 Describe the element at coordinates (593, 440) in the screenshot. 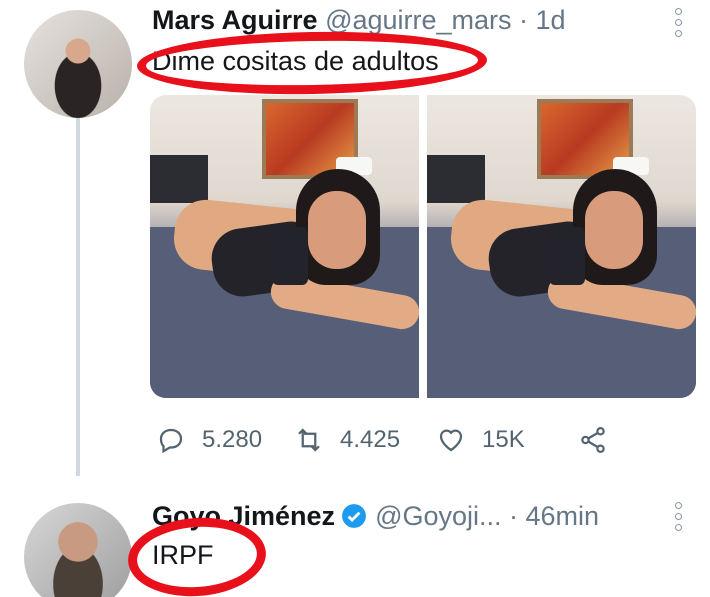

I see `share-icon` at that location.